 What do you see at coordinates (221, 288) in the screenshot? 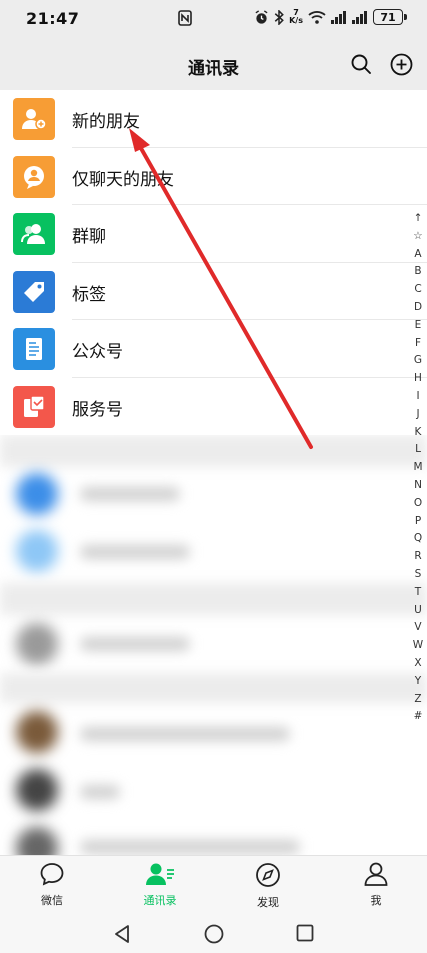
I see `annotation-arrow` at bounding box center [221, 288].